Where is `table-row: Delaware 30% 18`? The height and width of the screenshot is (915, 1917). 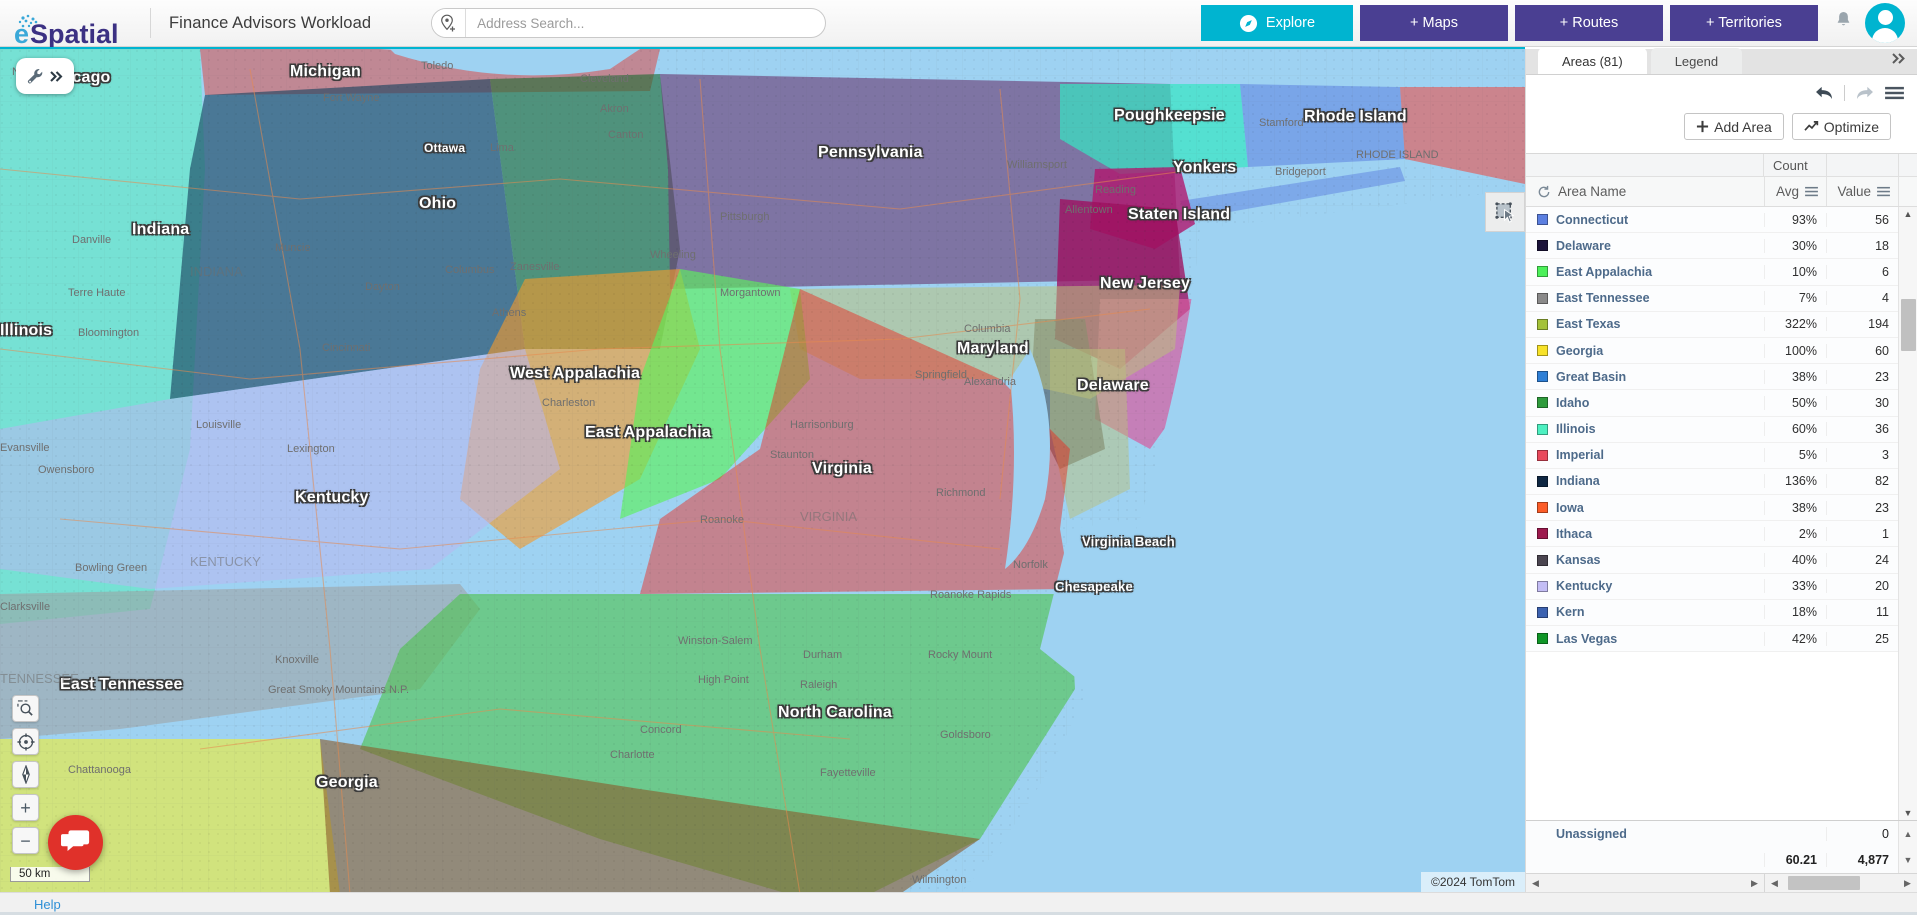 table-row: Delaware 30% 18 is located at coordinates (1712, 246).